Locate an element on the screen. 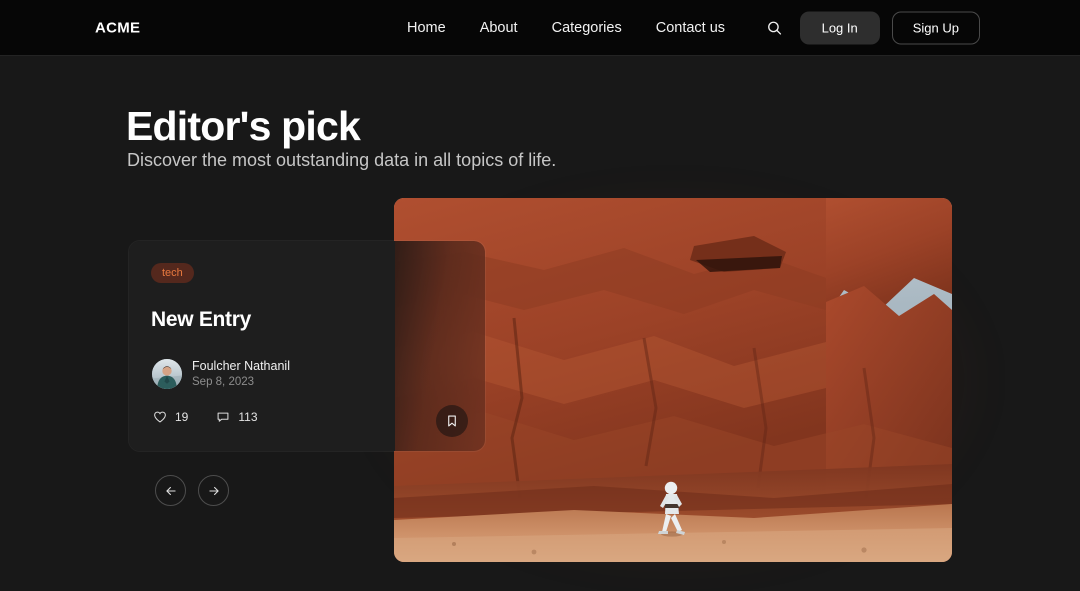 The width and height of the screenshot is (1080, 591). card-title: New Entry is located at coordinates (201, 319).